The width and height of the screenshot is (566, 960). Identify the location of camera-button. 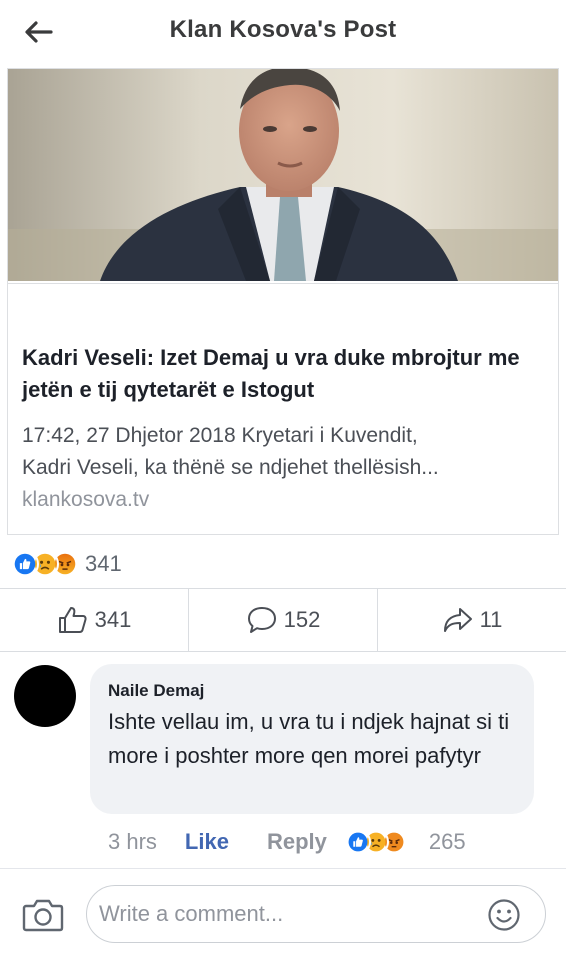
(43, 916).